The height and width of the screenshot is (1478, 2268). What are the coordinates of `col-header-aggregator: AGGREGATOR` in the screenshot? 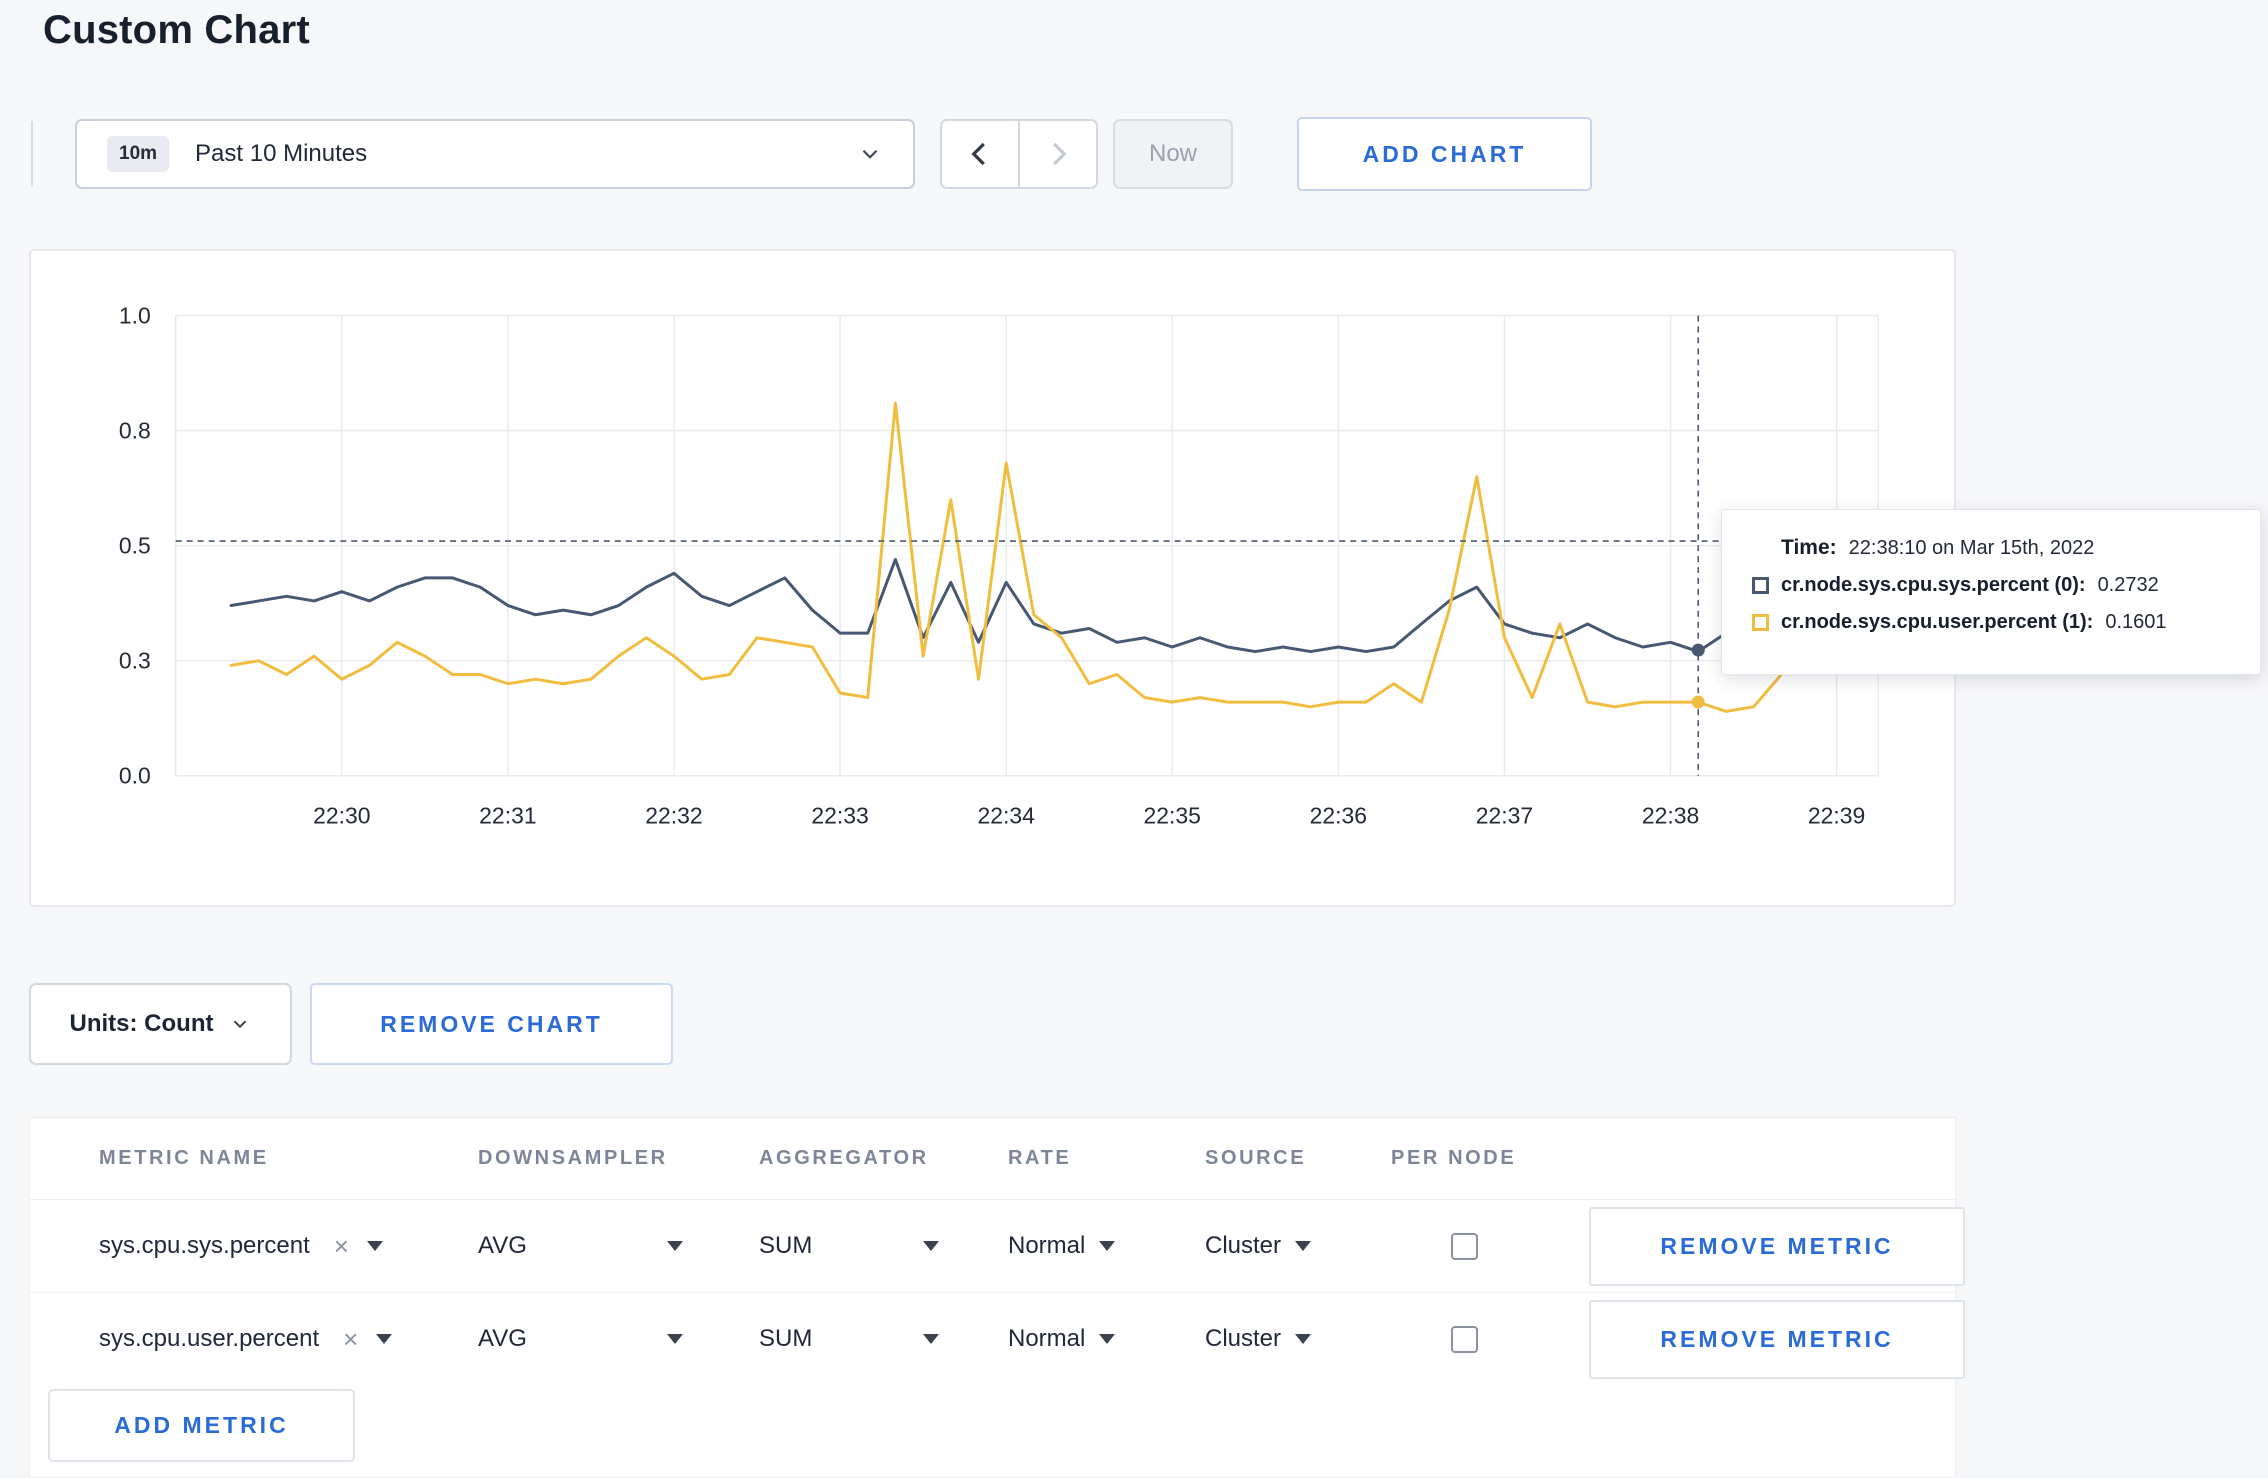 It's located at (844, 1158).